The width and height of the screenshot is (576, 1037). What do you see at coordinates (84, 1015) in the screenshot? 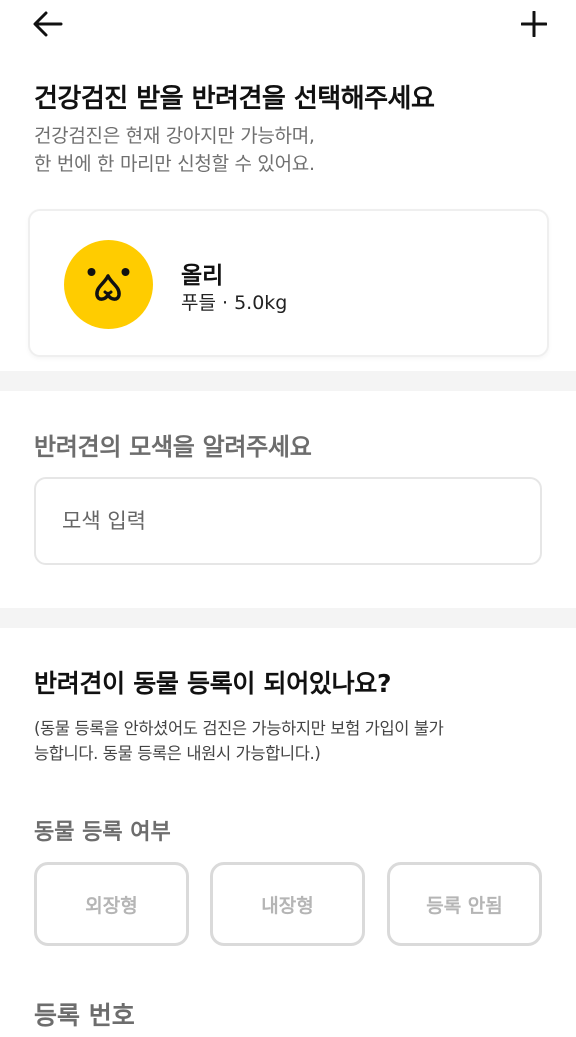
I see `registration-number-label: 등록 번호` at bounding box center [84, 1015].